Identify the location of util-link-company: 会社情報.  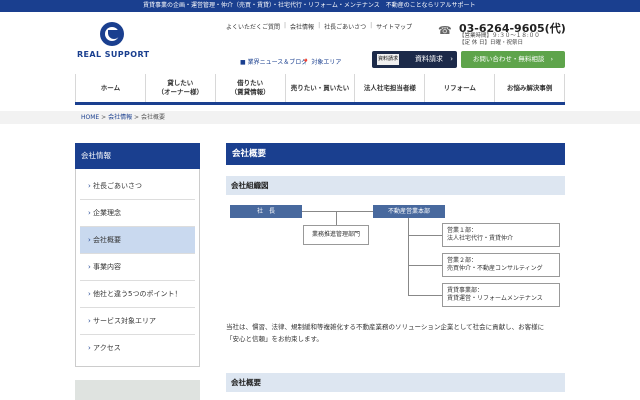
(302, 26).